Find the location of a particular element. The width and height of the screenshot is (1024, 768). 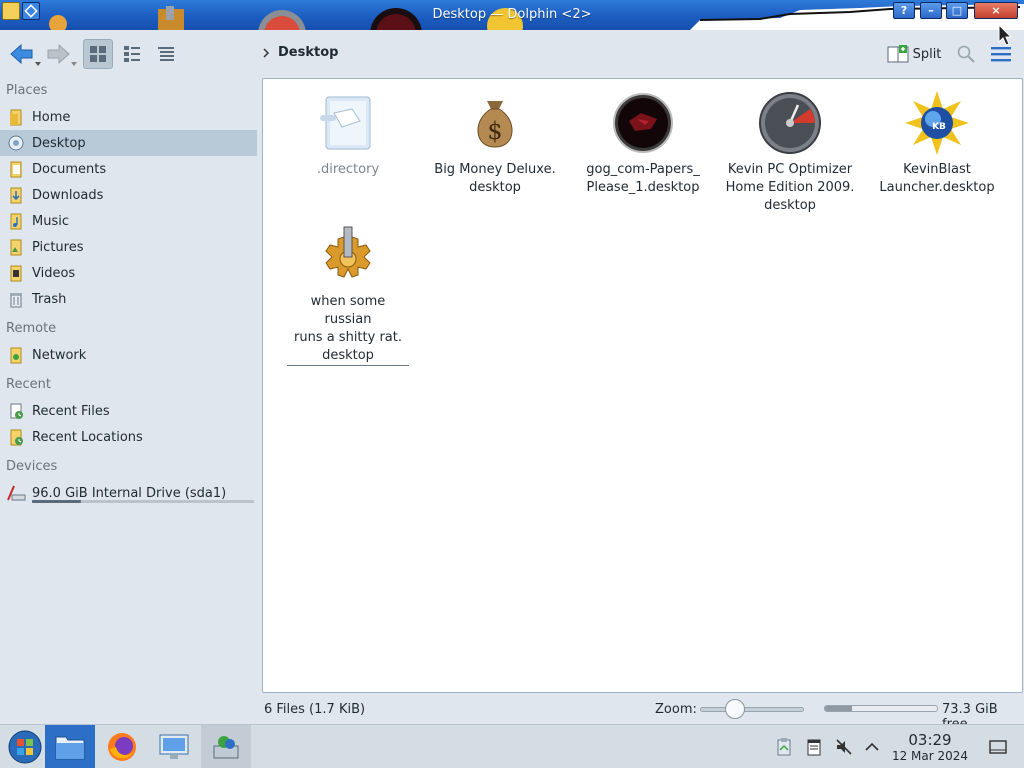

close-button: × is located at coordinates (996, 10).